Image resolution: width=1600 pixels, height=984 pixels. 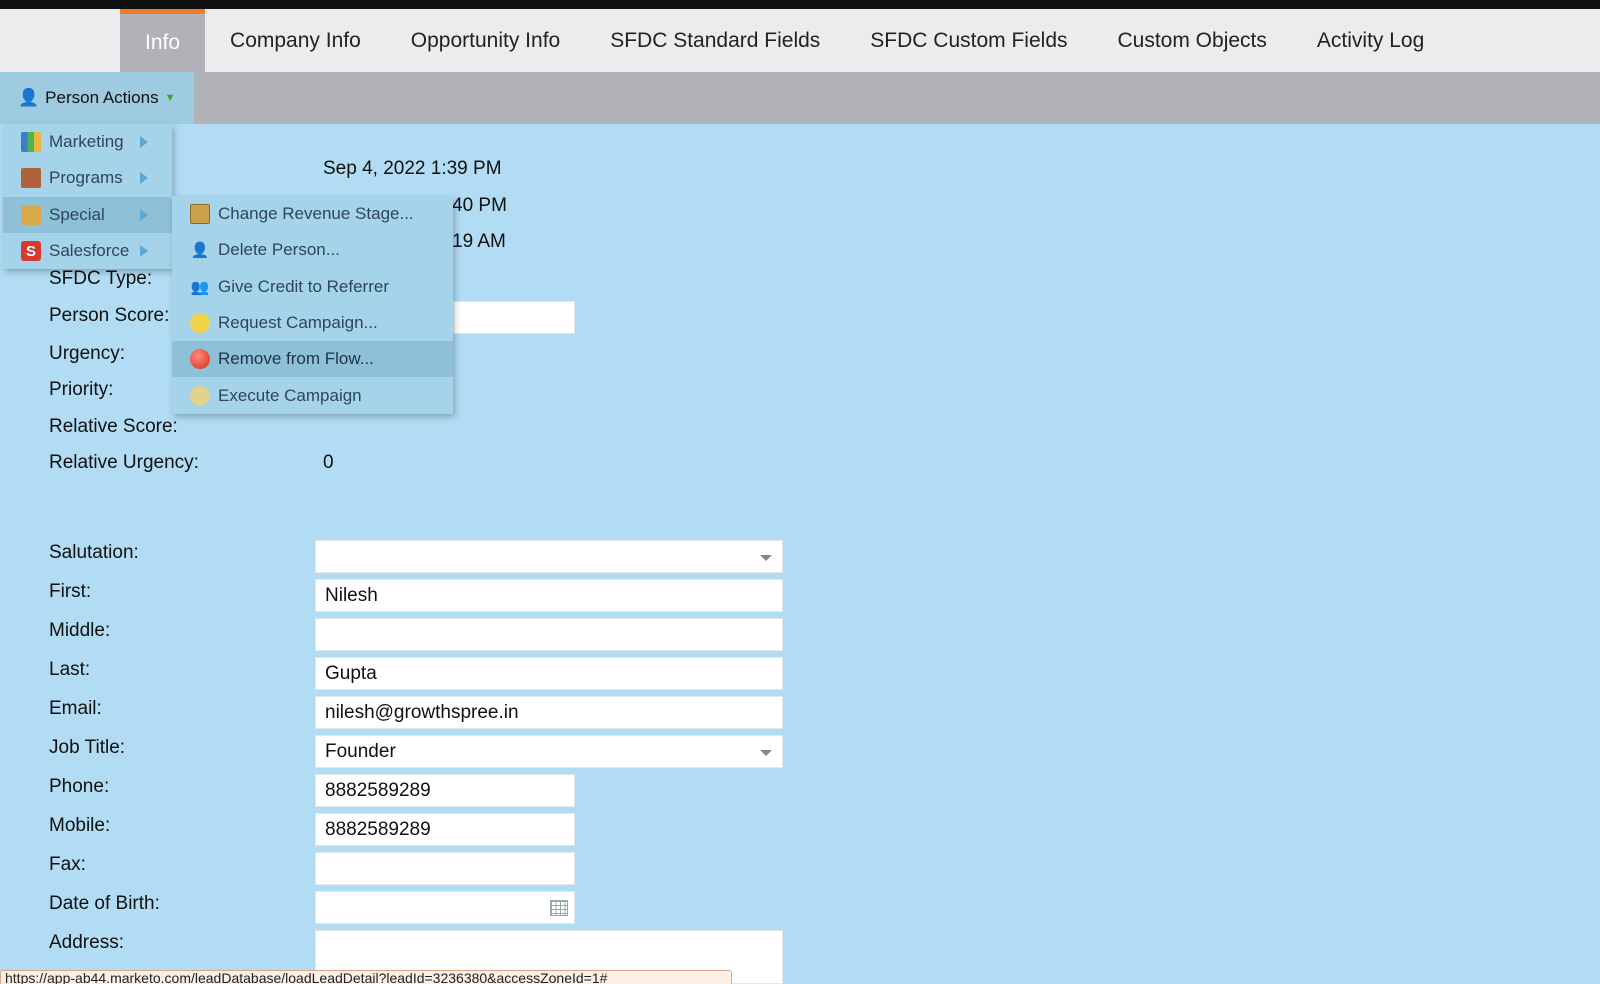 I want to click on last-label: Last:, so click(x=70, y=669).